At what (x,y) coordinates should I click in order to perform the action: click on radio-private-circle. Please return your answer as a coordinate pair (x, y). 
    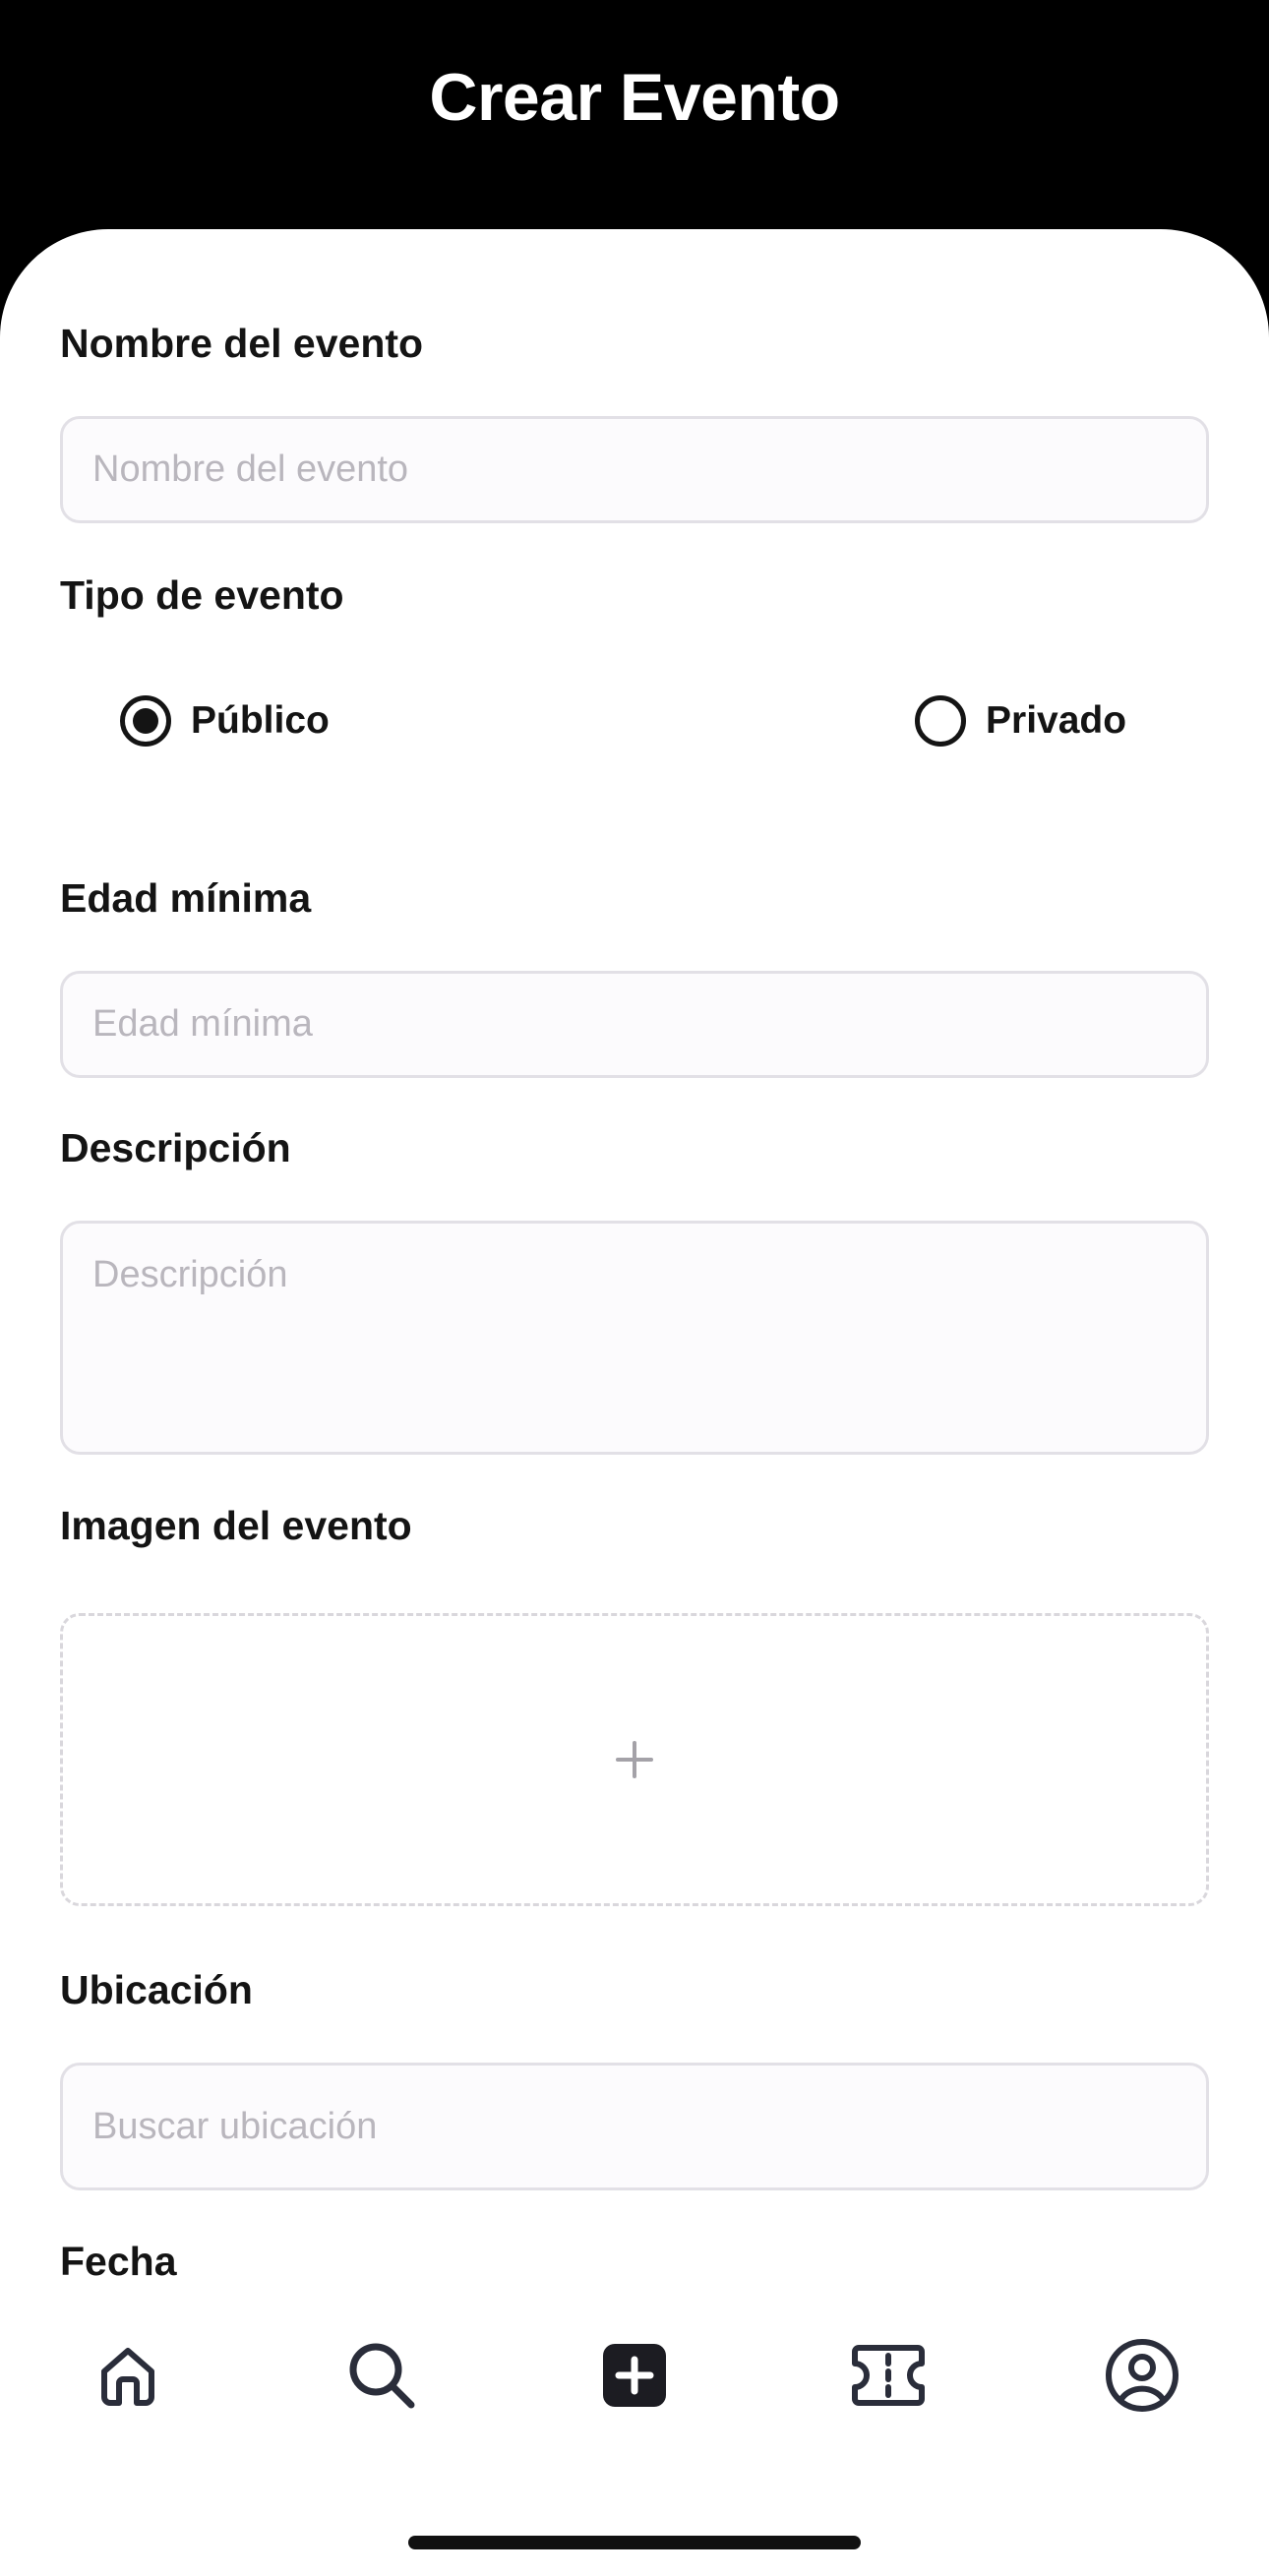
    Looking at the image, I should click on (940, 721).